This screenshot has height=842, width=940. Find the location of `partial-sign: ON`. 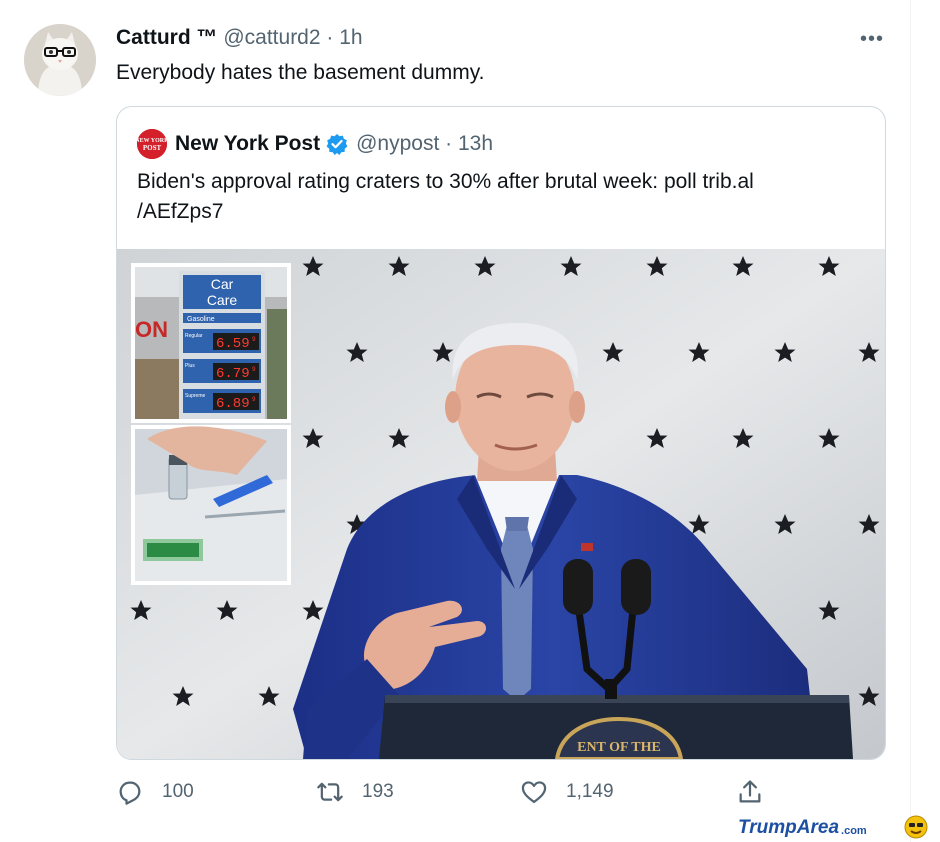

partial-sign: ON is located at coordinates (151, 329).